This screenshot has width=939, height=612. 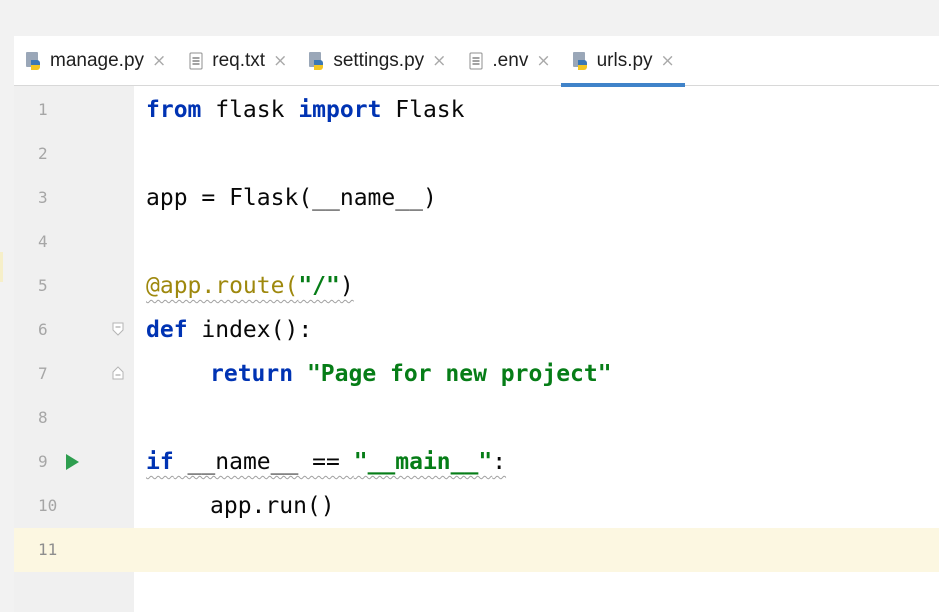 I want to click on tab-env: .env ×, so click(x=508, y=61).